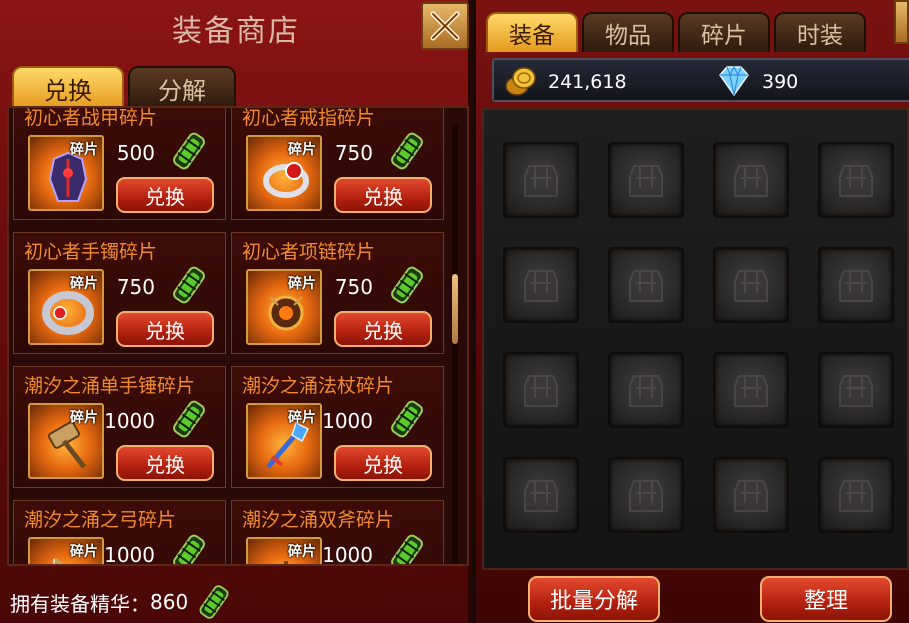 The width and height of the screenshot is (909, 623). Describe the element at coordinates (594, 599) in the screenshot. I see `bulk-decompose-button: 批量分解` at that location.